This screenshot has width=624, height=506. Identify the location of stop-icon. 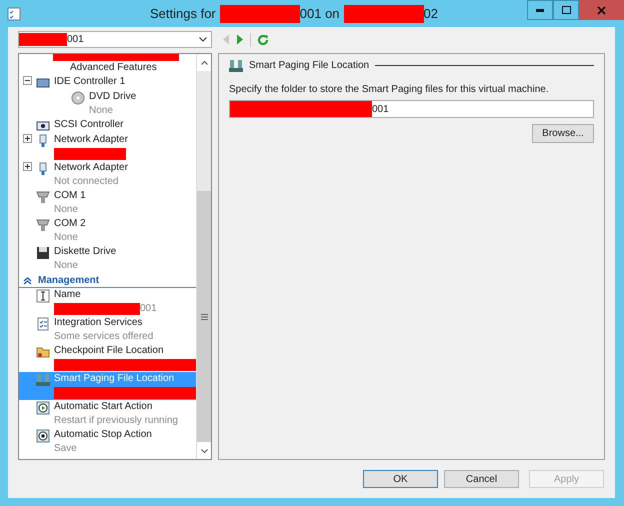
(43, 436).